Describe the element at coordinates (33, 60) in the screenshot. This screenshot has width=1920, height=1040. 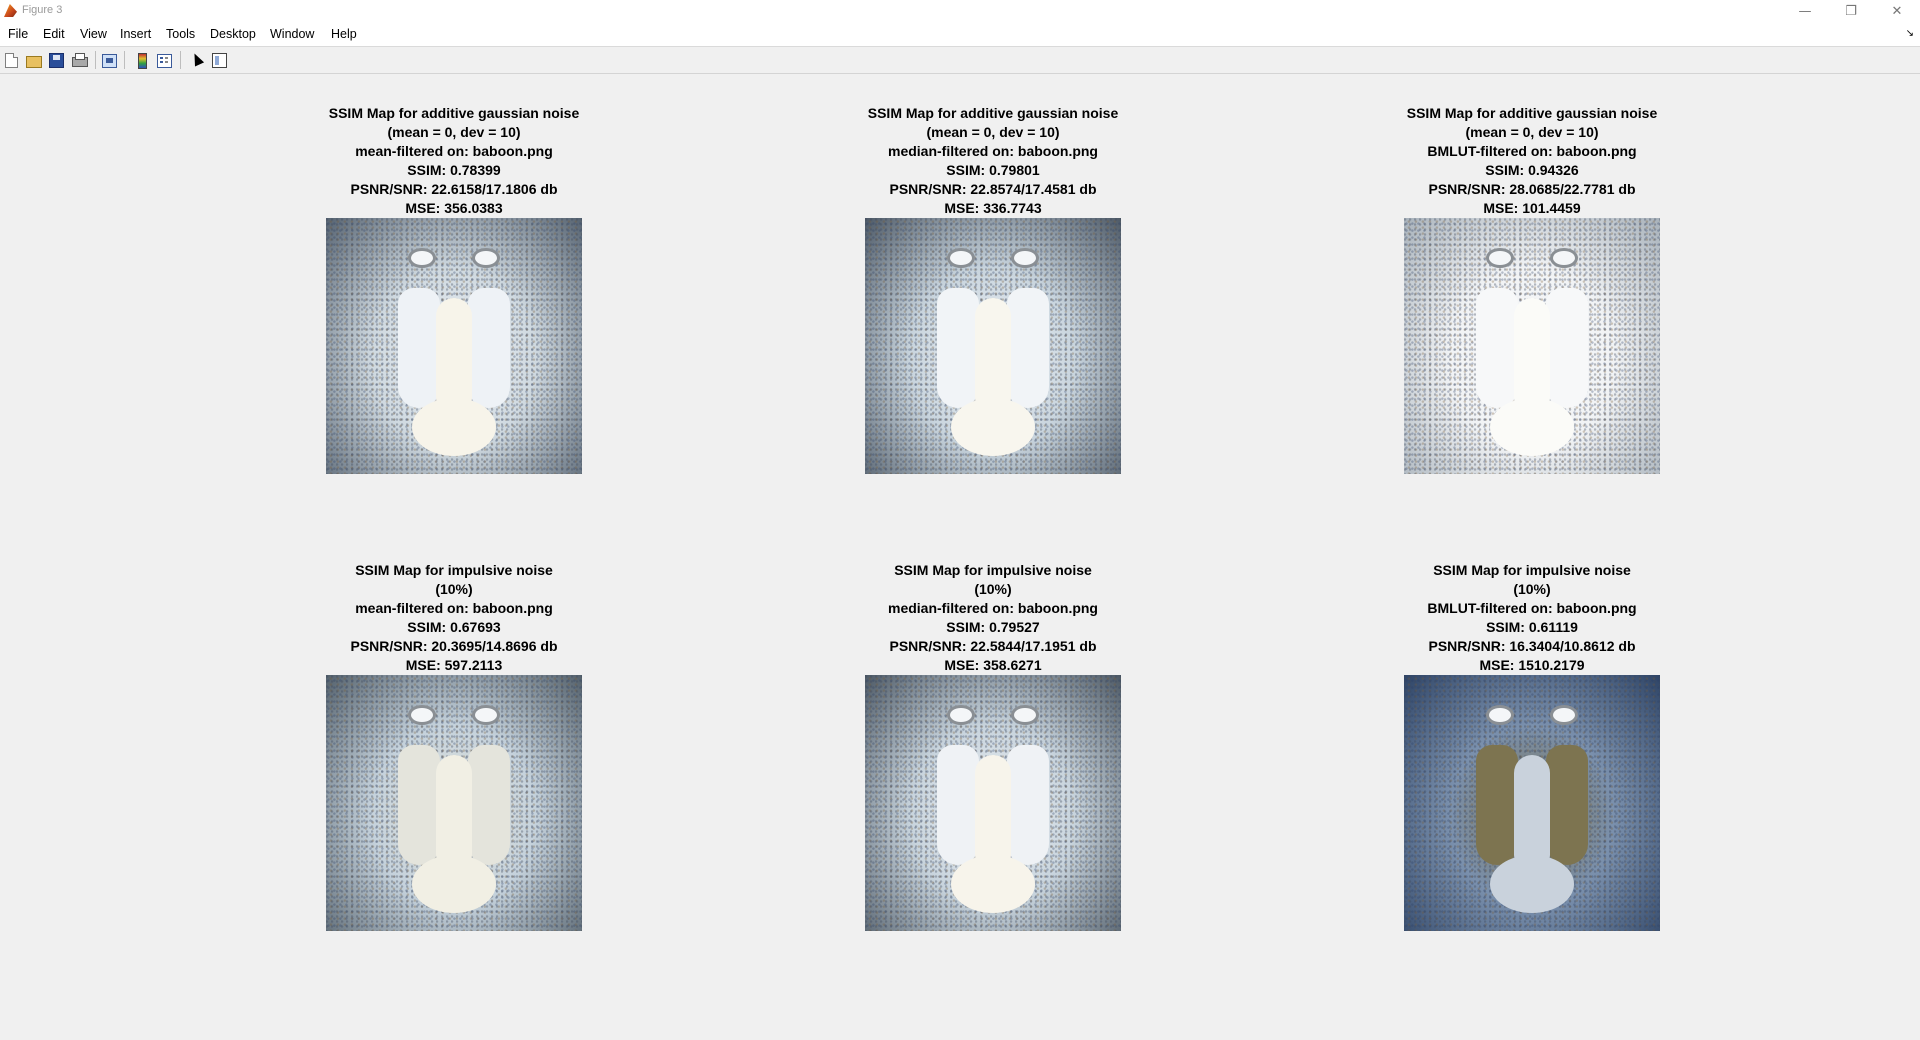
I see `open-icon` at that location.